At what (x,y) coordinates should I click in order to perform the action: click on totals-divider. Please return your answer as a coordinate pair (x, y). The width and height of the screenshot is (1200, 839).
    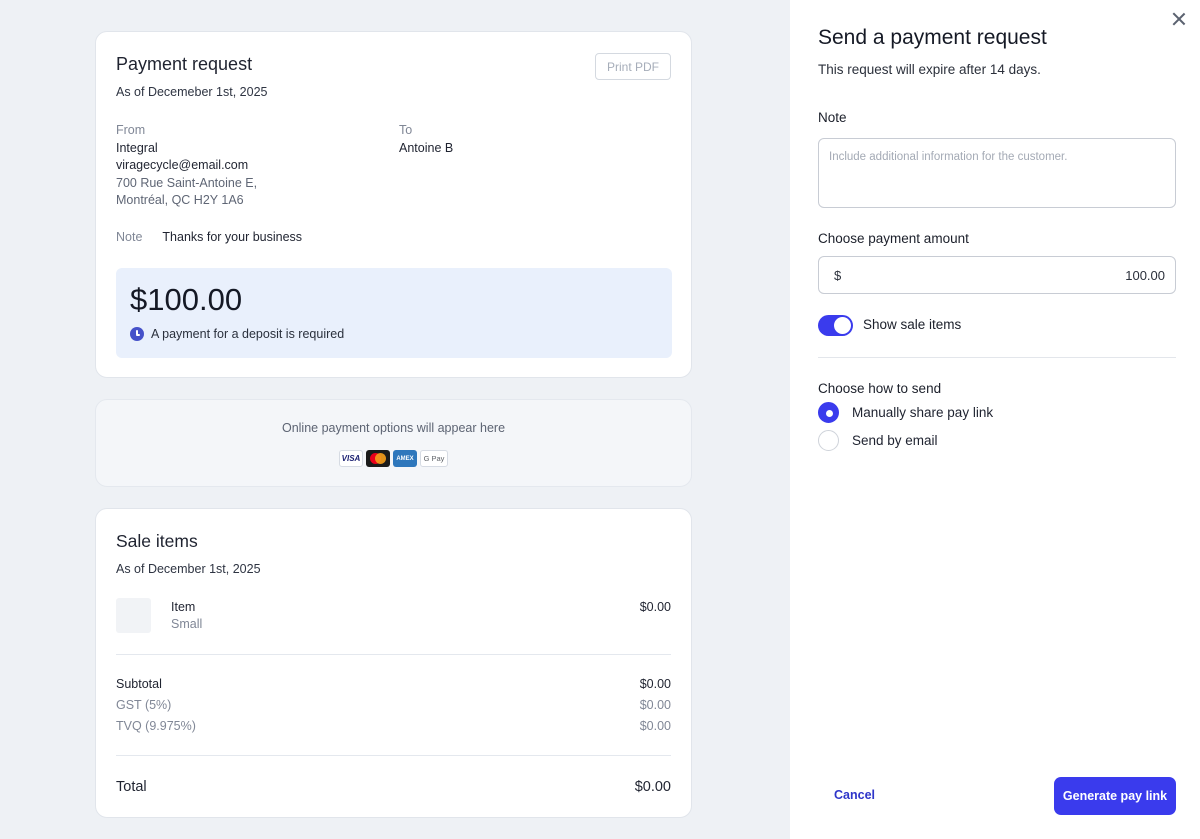
    Looking at the image, I should click on (393, 755).